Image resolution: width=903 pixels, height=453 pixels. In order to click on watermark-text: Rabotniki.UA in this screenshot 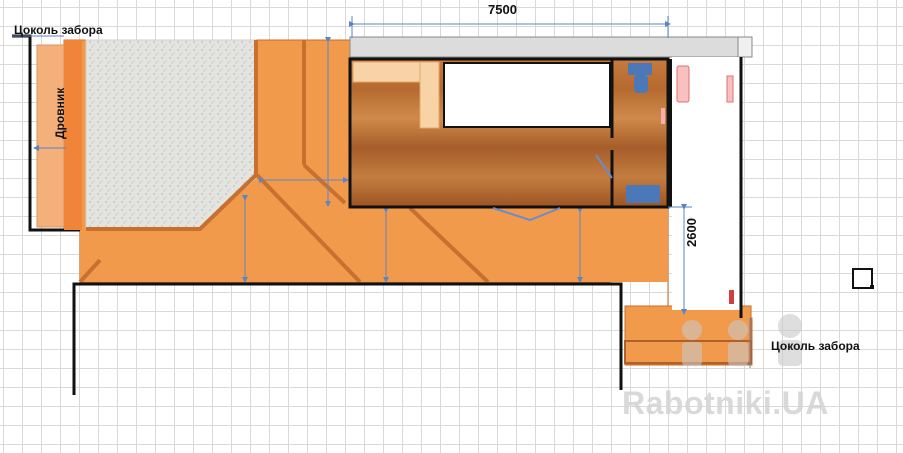, I will do `click(725, 403)`.